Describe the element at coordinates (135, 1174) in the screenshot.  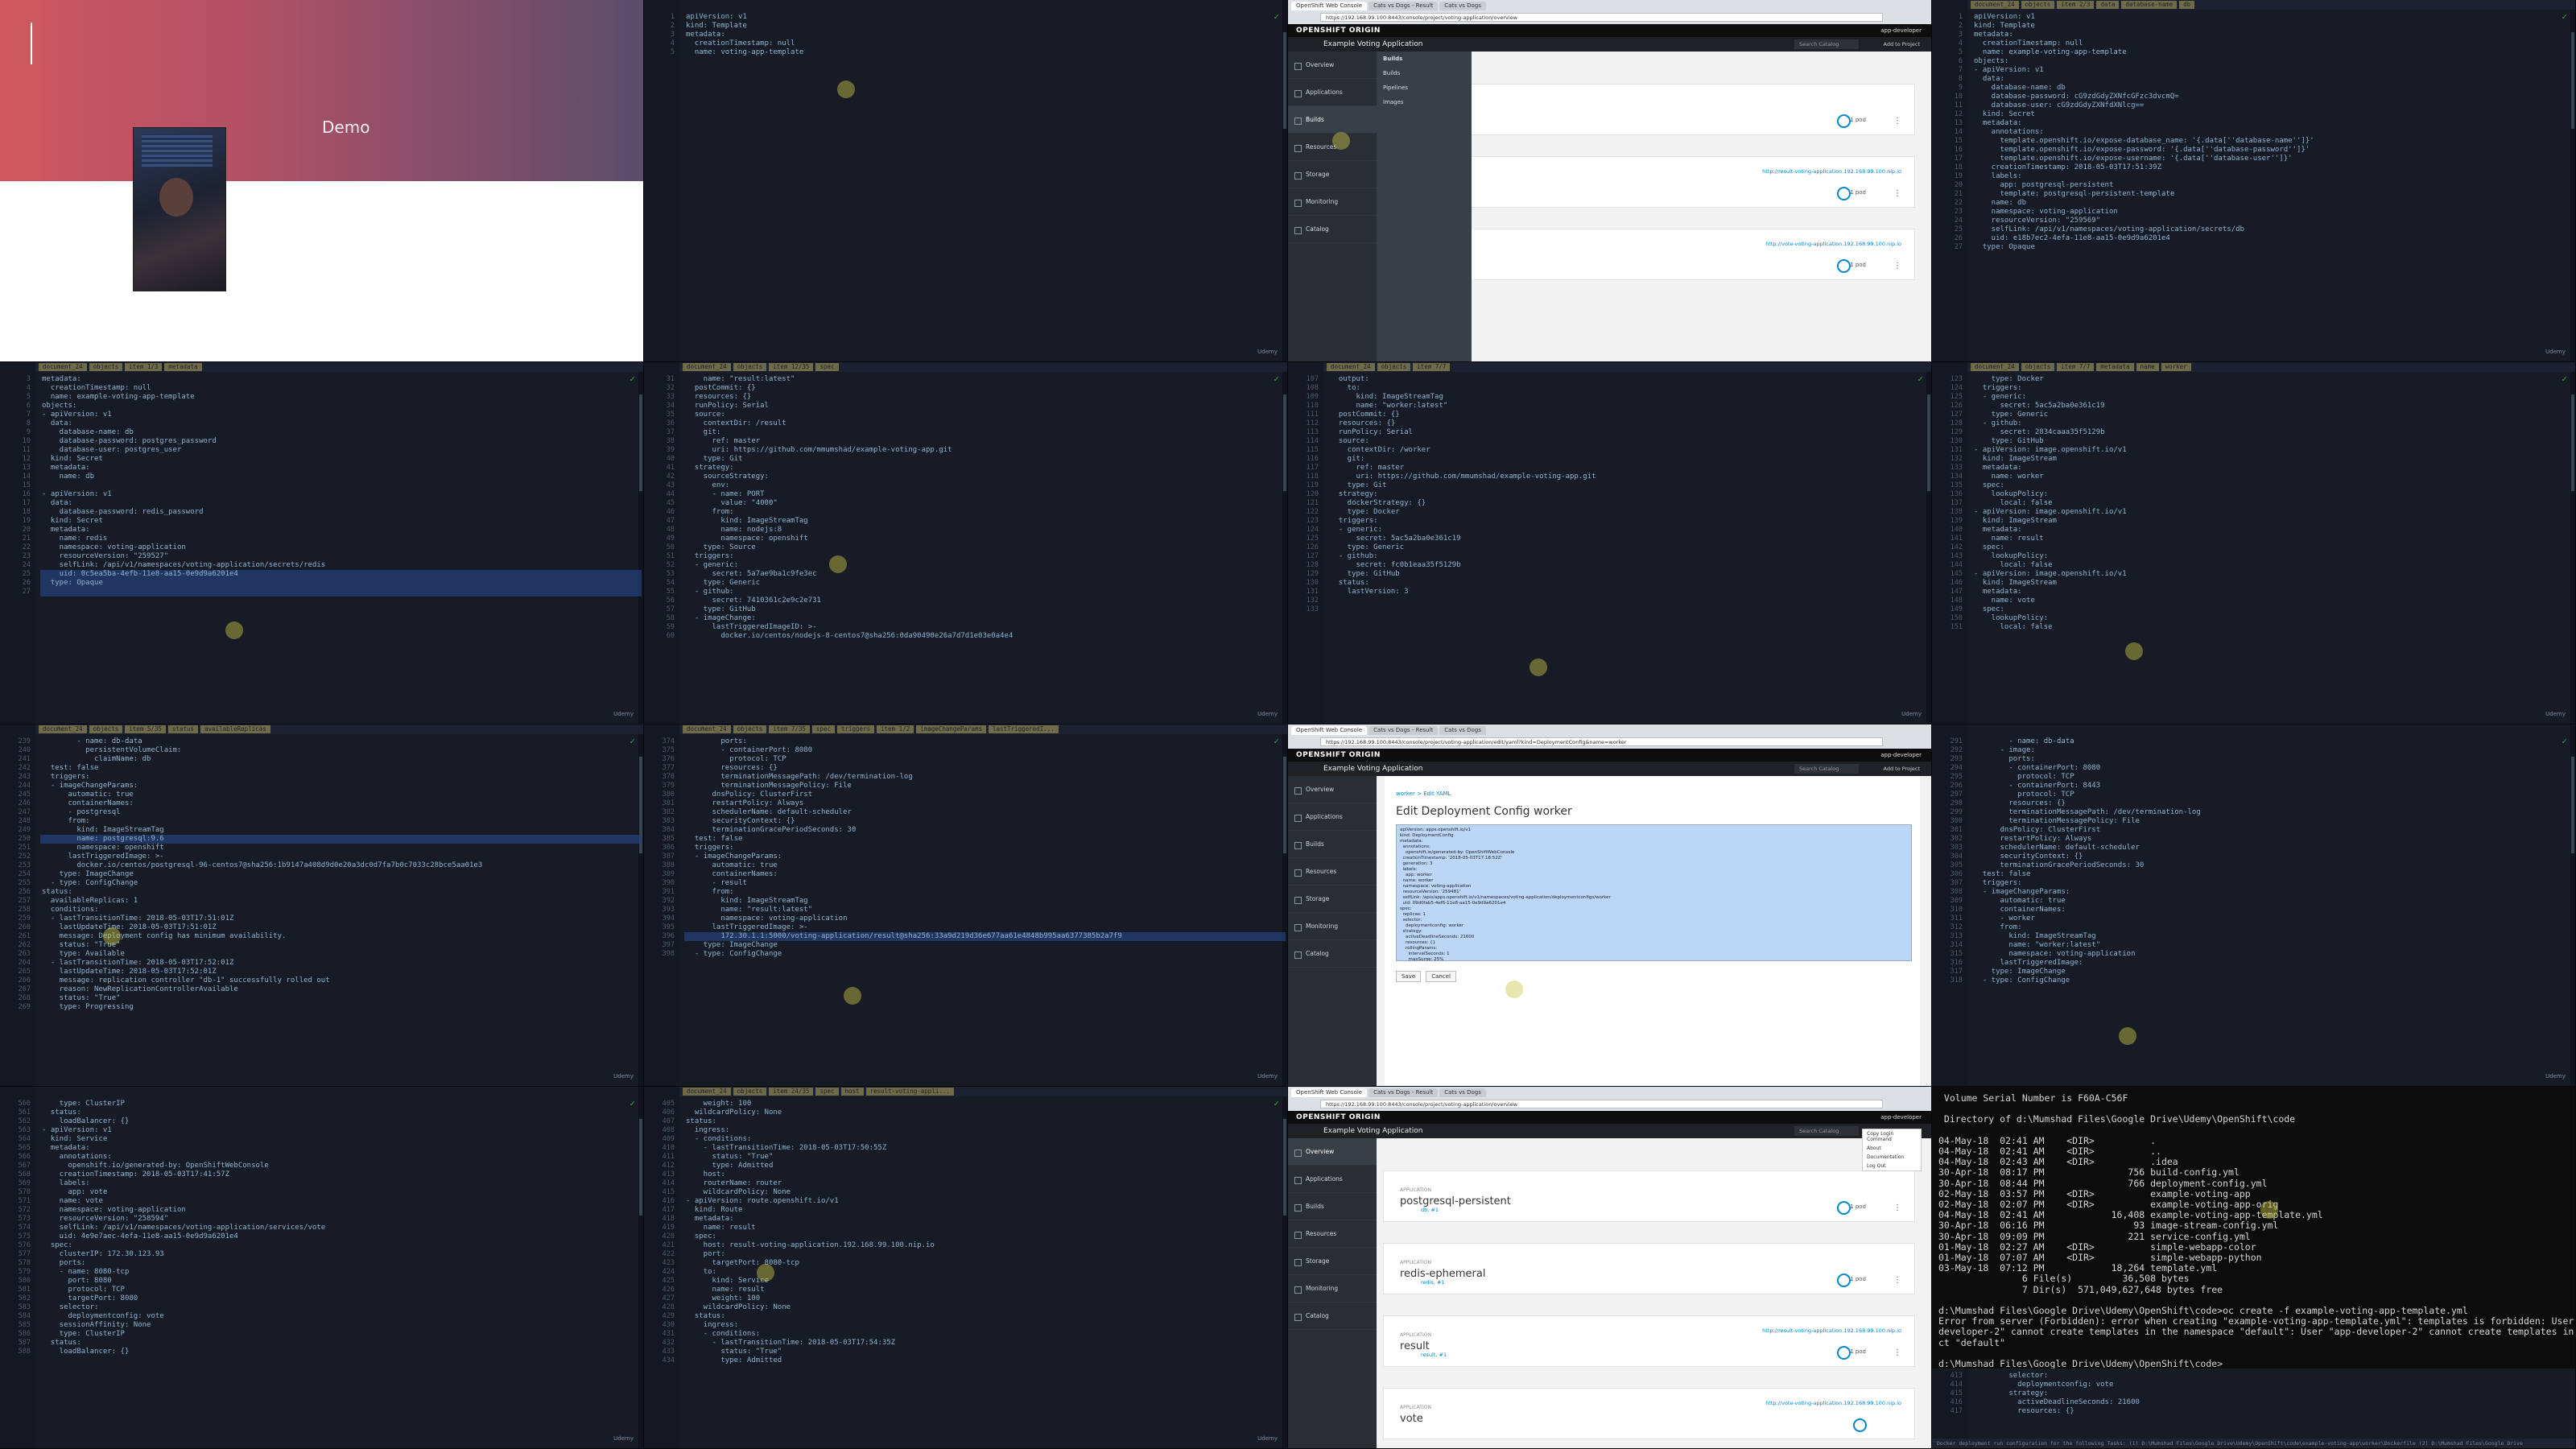
I see `code-line: creationTimestamp: 2018-05-03T17:41:57Z` at that location.